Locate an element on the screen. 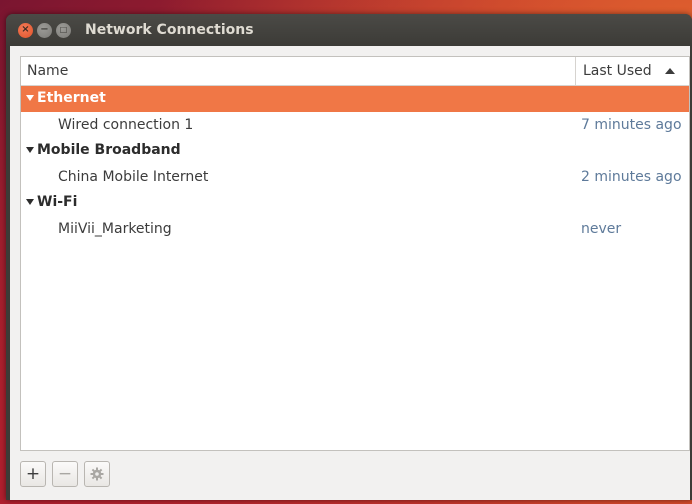 The height and width of the screenshot is (504, 692). close-icon: × is located at coordinates (25, 29).